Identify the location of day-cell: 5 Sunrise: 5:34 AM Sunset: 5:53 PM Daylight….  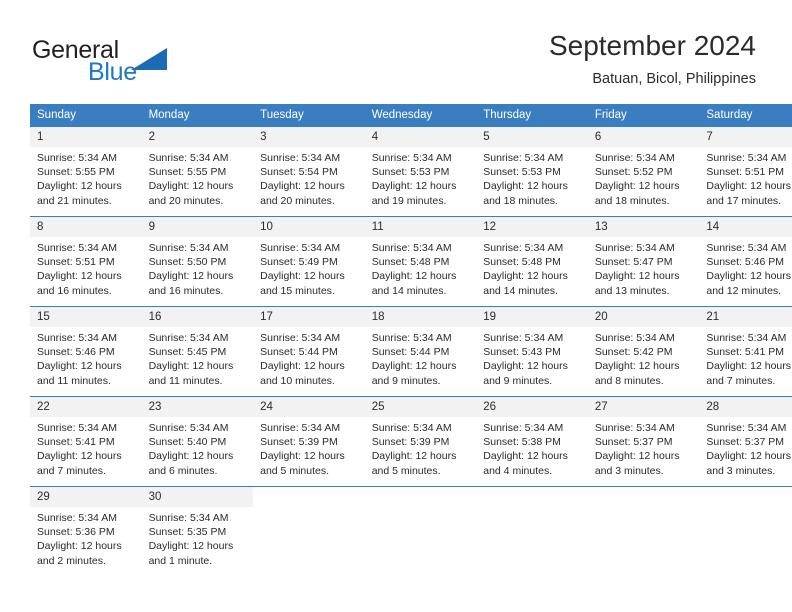
(532, 171).